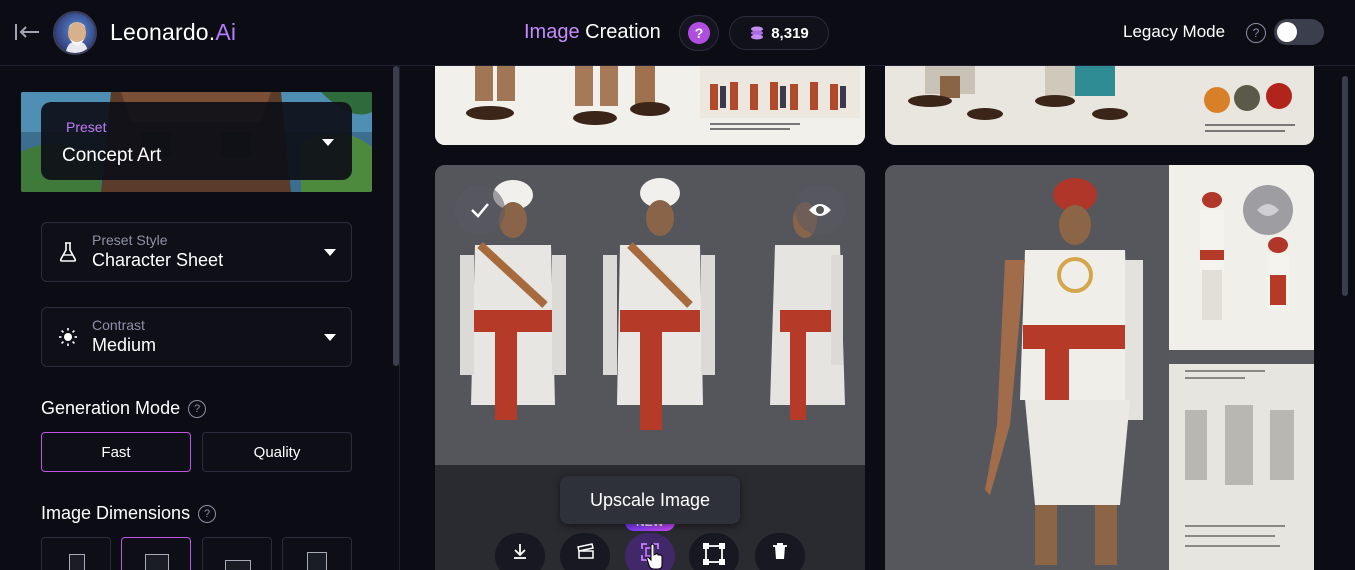 The image size is (1355, 570). Describe the element at coordinates (1345, 318) in the screenshot. I see `gallery-scrollbar` at that location.